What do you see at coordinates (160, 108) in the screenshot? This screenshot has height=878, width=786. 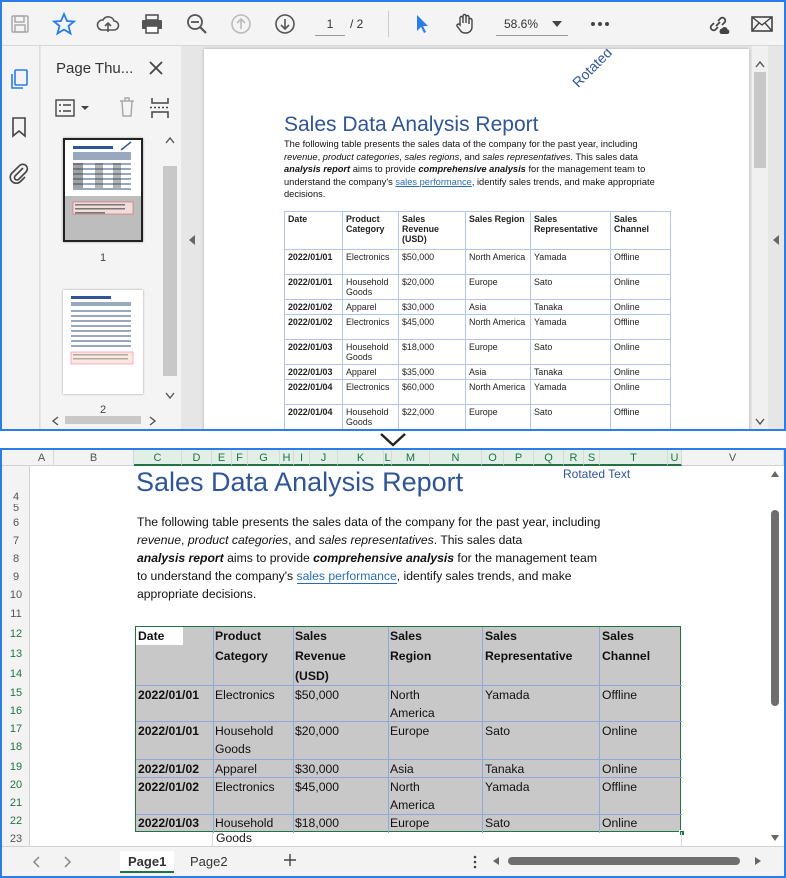 I see `insert-page-icon` at bounding box center [160, 108].